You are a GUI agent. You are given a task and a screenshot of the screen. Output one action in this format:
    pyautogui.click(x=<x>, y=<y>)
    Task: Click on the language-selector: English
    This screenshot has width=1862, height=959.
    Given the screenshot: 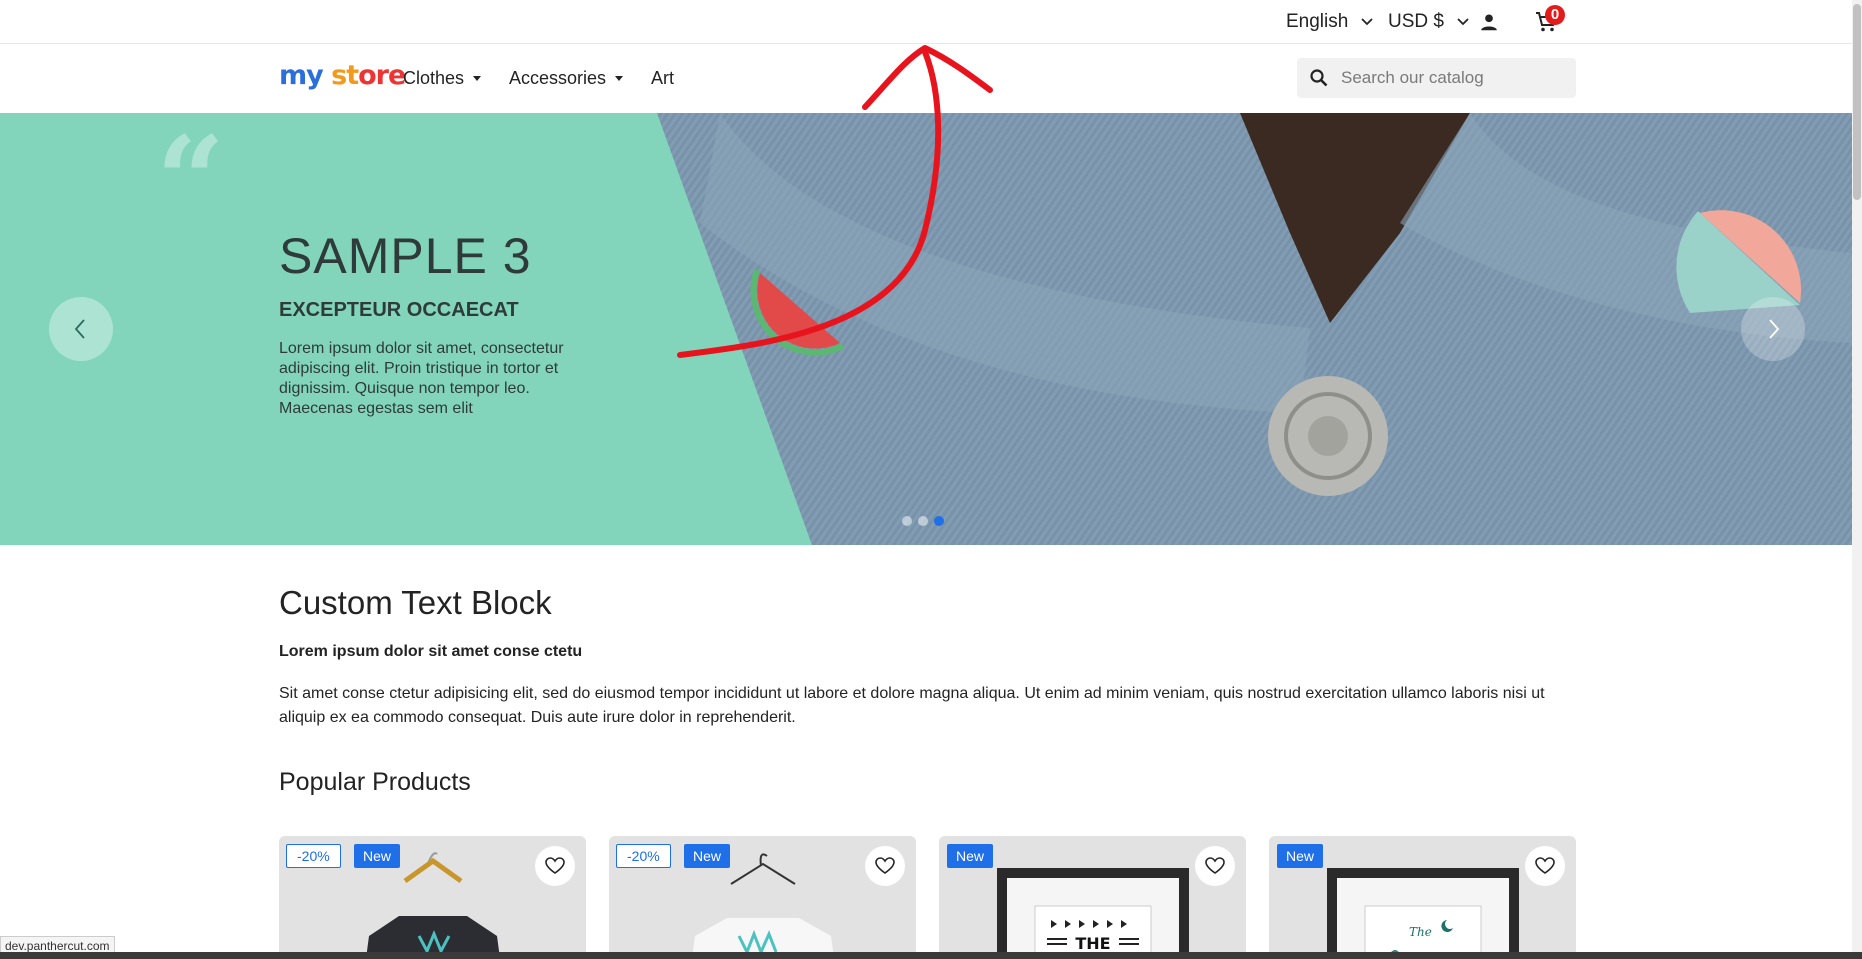 What is the action you would take?
    pyautogui.click(x=1330, y=22)
    